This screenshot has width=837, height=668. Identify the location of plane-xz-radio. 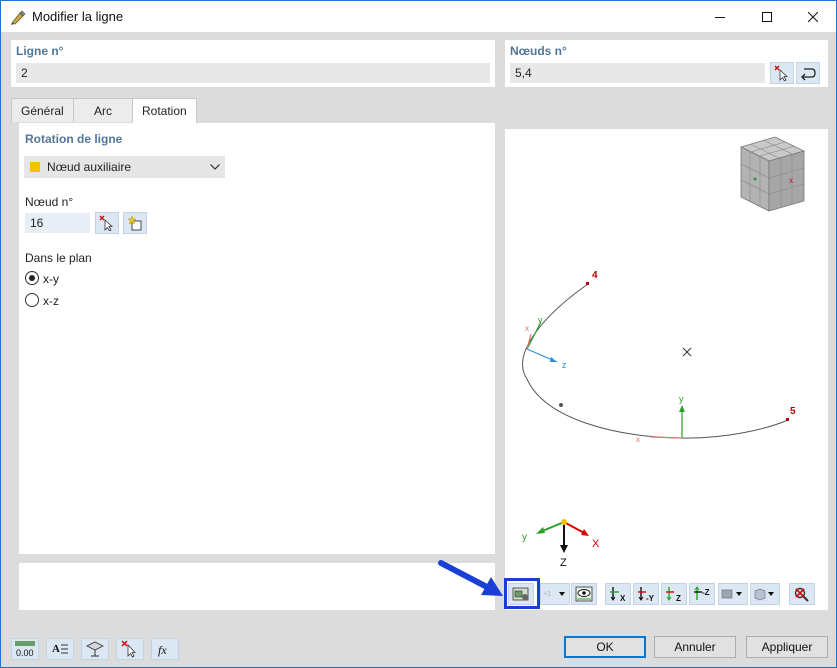
(32, 300).